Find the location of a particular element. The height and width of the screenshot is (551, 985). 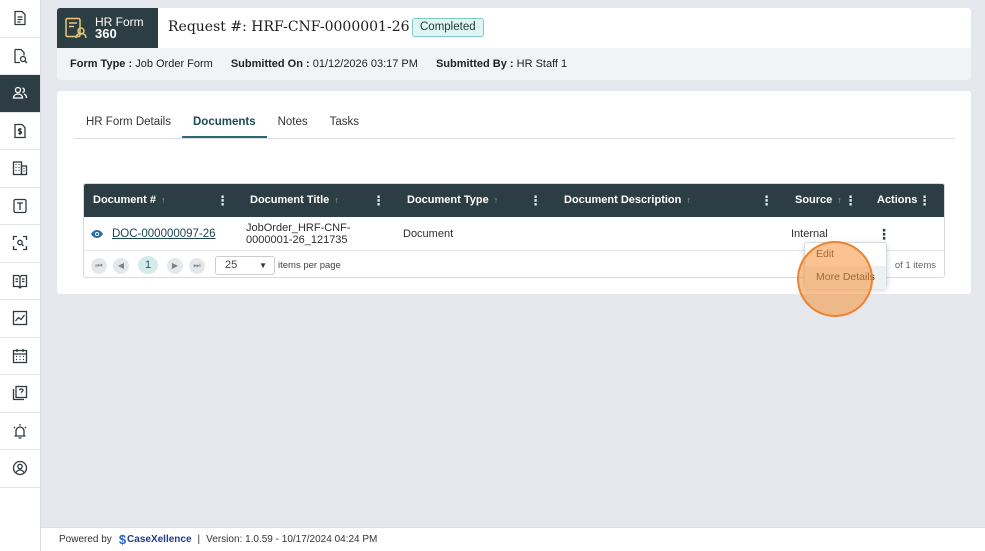

casexellence-logo: $ CaseXellence is located at coordinates (155, 539).